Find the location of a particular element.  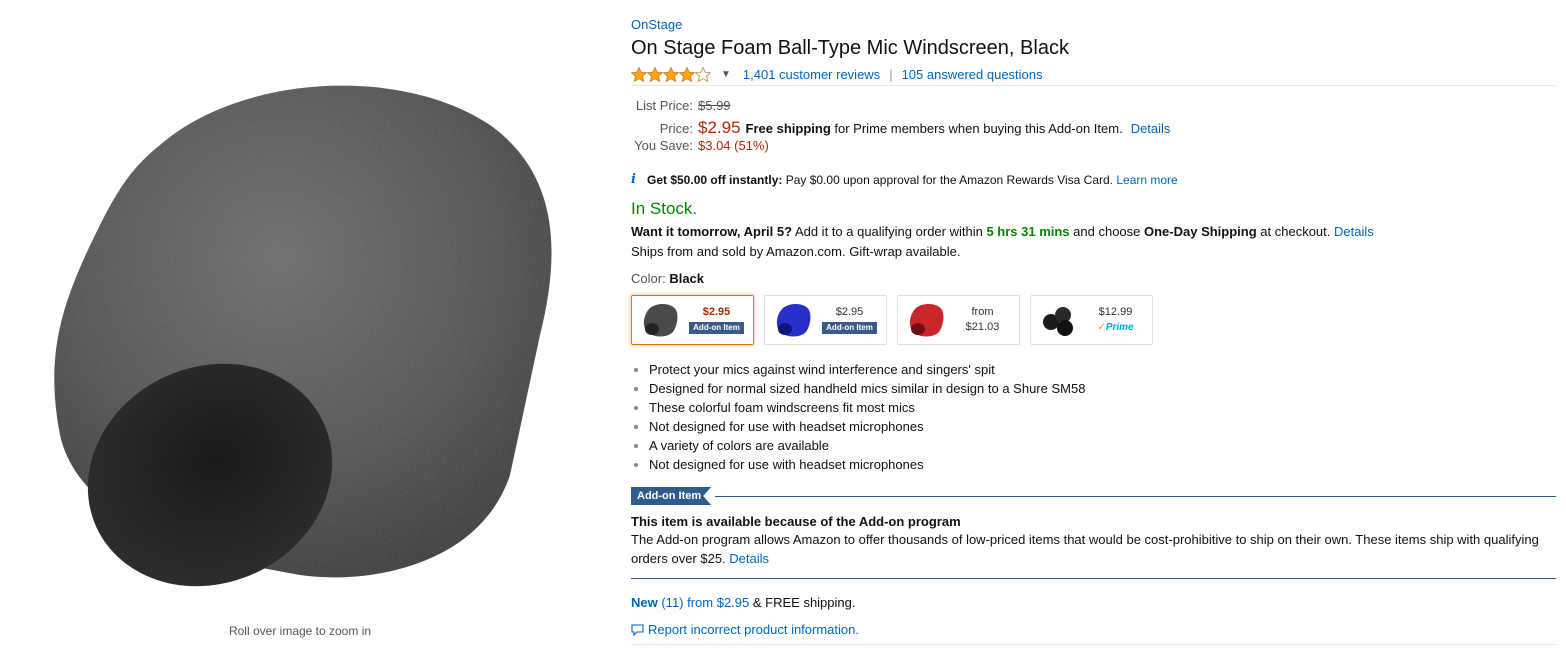

current-price: $2.95 is located at coordinates (719, 127).